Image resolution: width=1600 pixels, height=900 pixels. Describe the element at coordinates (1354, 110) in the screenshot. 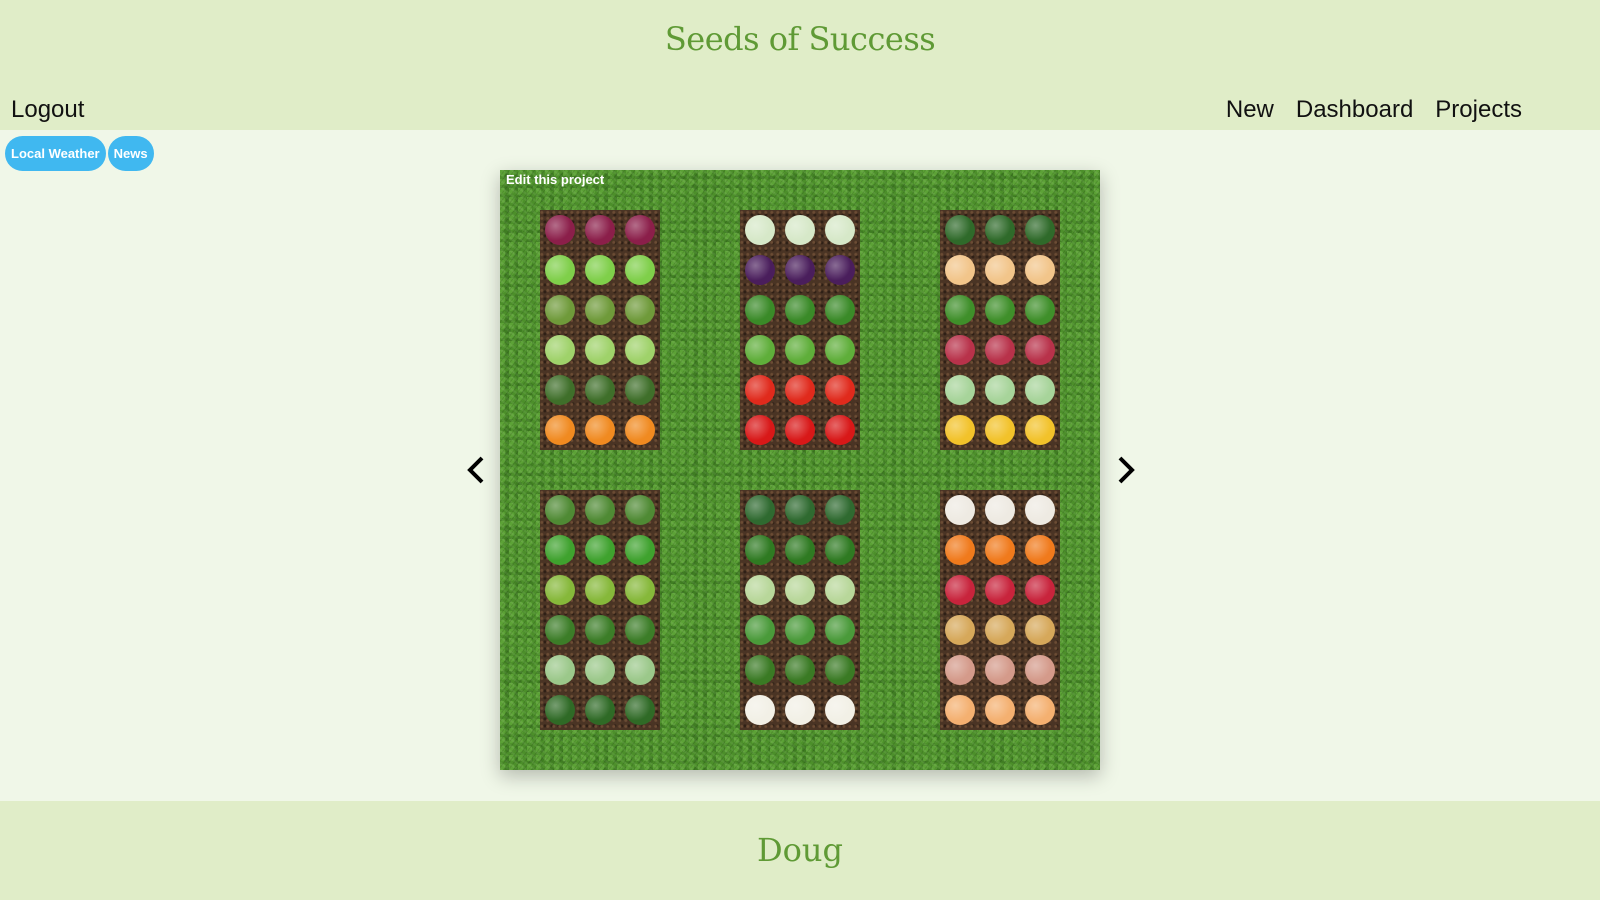

I see `nav-dashboard: Dashboard` at that location.